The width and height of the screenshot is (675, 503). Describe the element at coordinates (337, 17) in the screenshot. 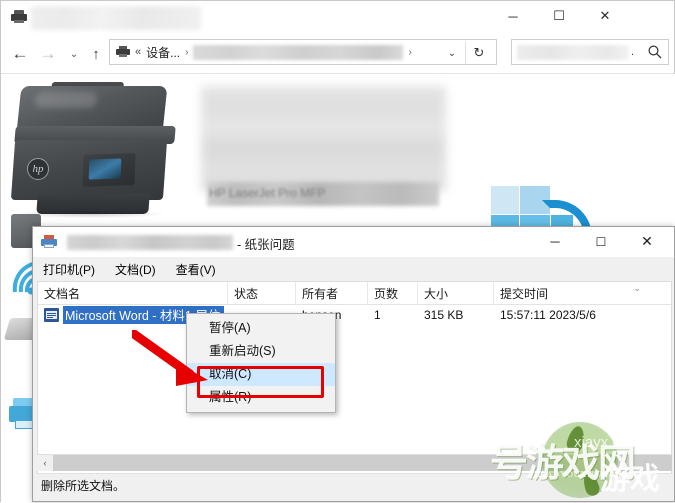

I see `explorer-titlebar: ─ ☐ ✕` at that location.